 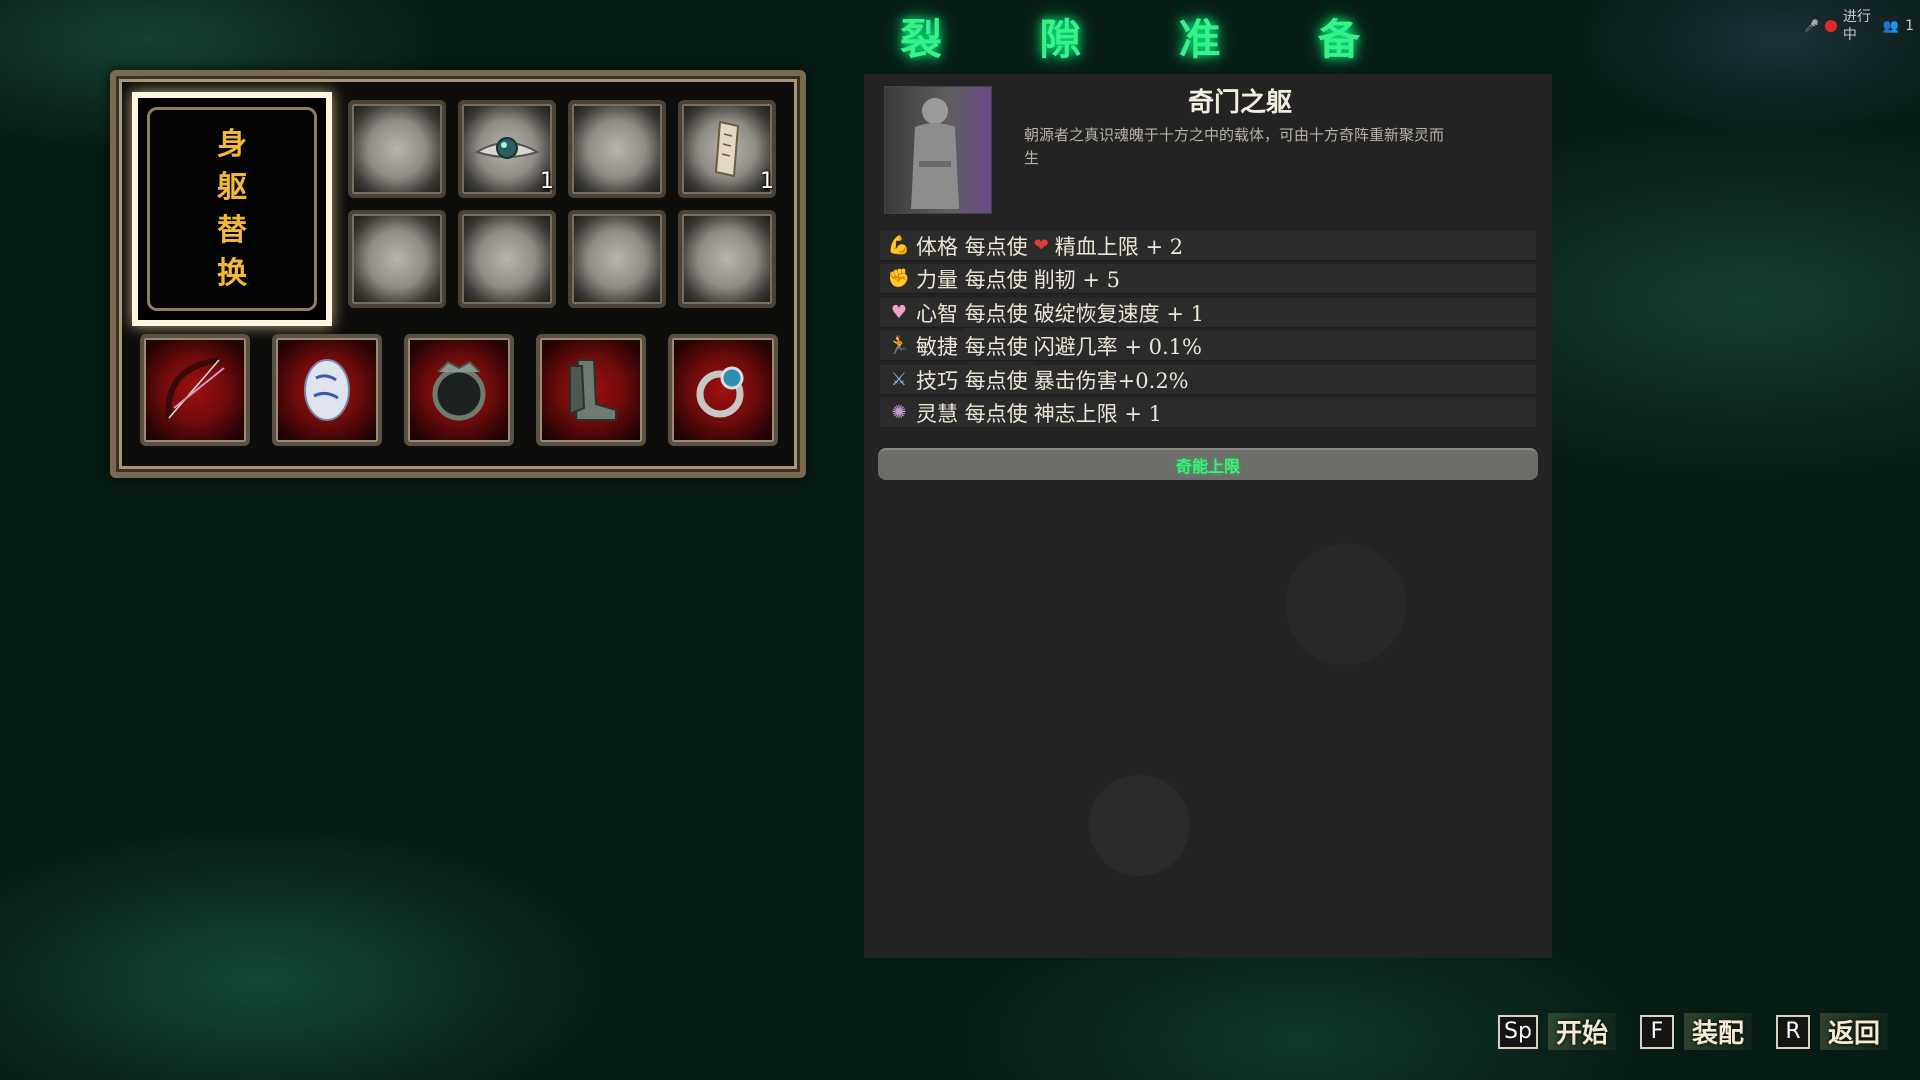 What do you see at coordinates (1199, 39) in the screenshot?
I see `title-char: 准` at bounding box center [1199, 39].